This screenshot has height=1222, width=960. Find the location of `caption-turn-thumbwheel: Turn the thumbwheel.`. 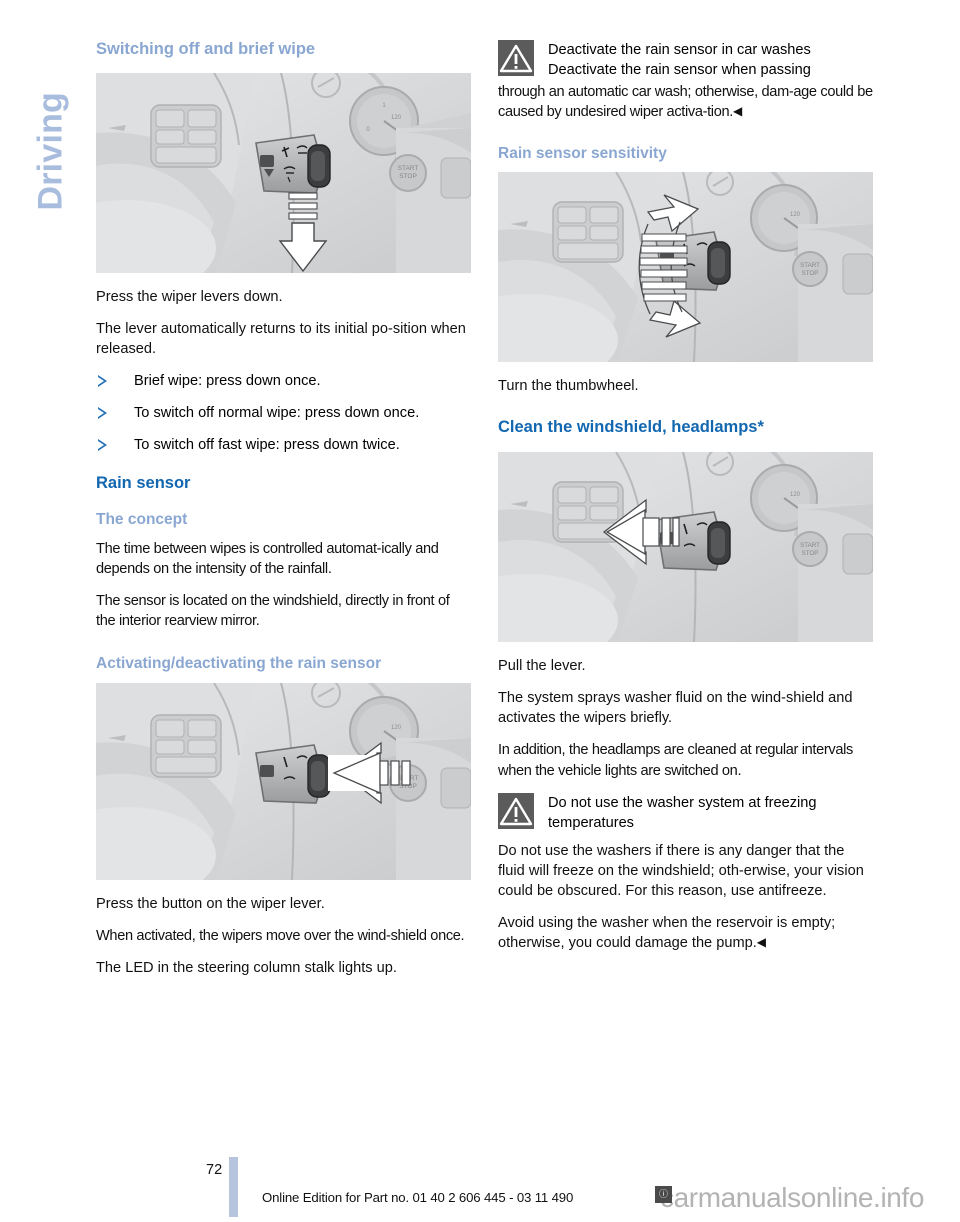

caption-turn-thumbwheel: Turn the thumbwheel. is located at coordinates (568, 386).